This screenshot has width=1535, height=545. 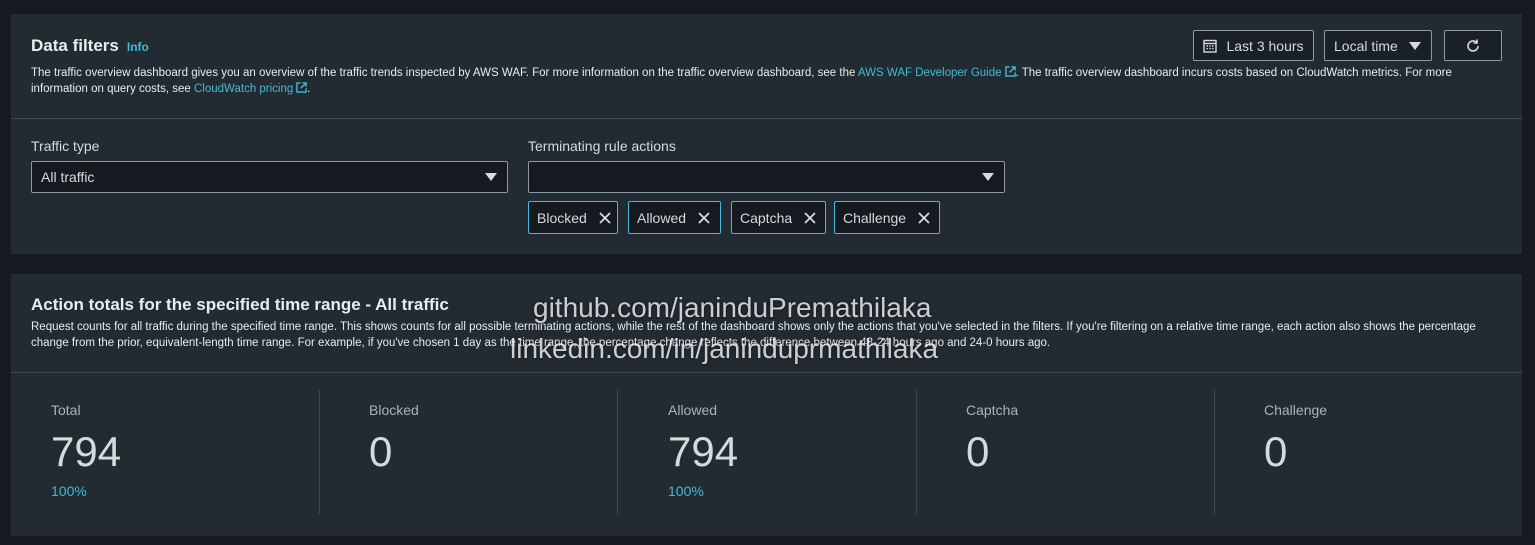 What do you see at coordinates (138, 47) in the screenshot?
I see `info-link: Info` at bounding box center [138, 47].